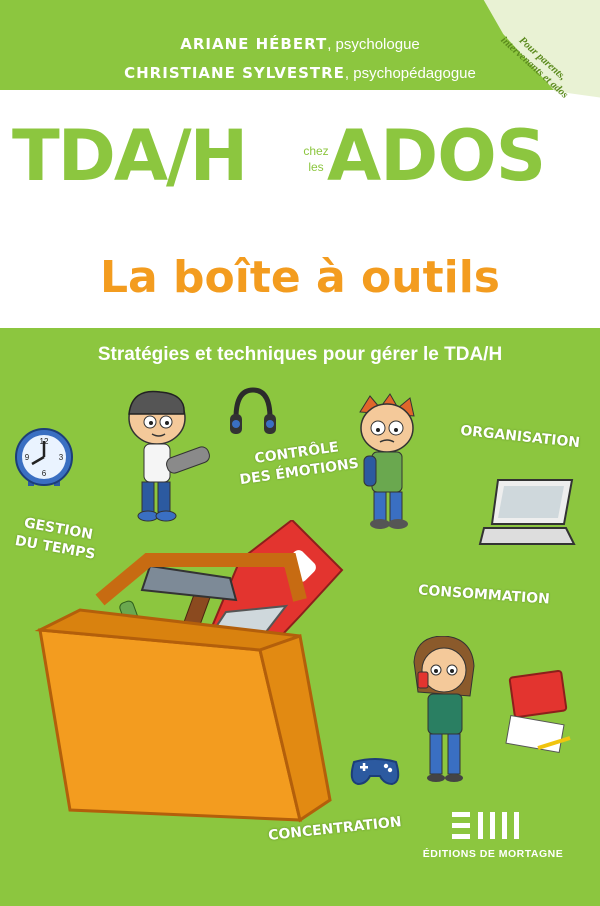 The image size is (600, 906). I want to click on girl-phone-illustration, so click(444, 709).